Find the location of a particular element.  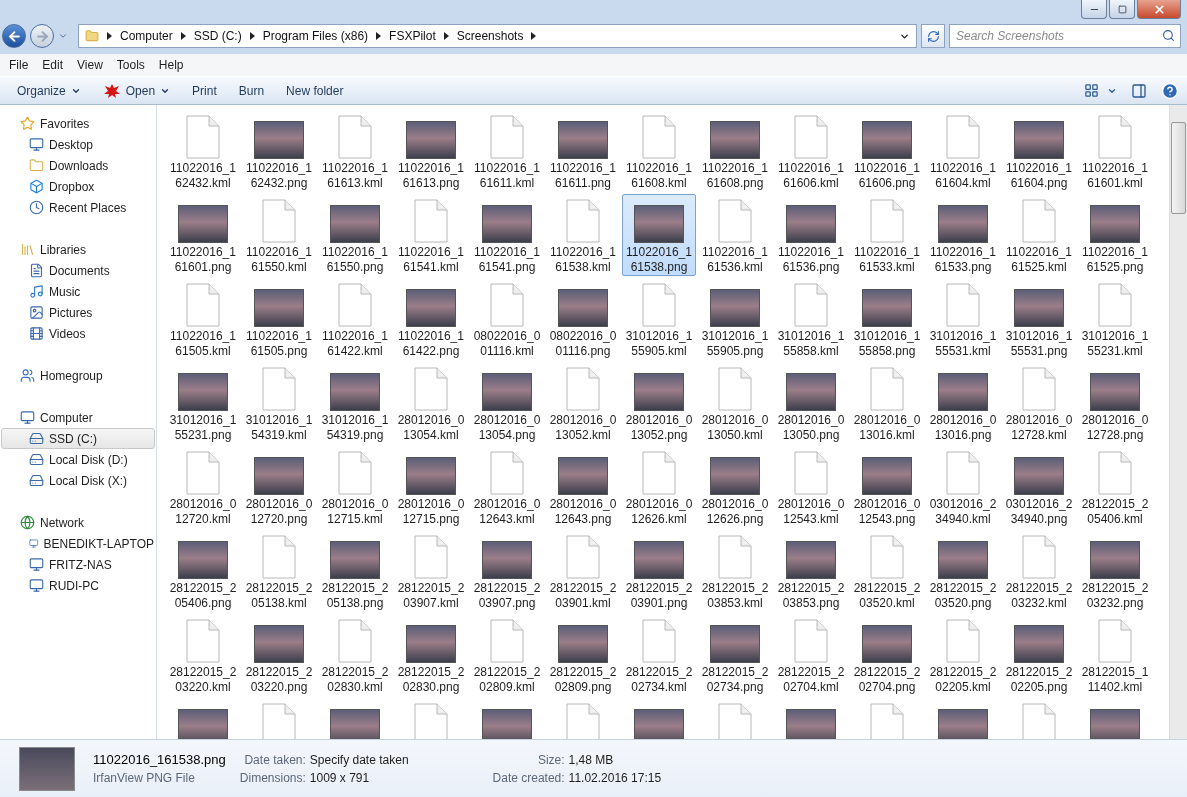

grid-thumbnail-tile: 11022016_161538.kml is located at coordinates (583, 235).